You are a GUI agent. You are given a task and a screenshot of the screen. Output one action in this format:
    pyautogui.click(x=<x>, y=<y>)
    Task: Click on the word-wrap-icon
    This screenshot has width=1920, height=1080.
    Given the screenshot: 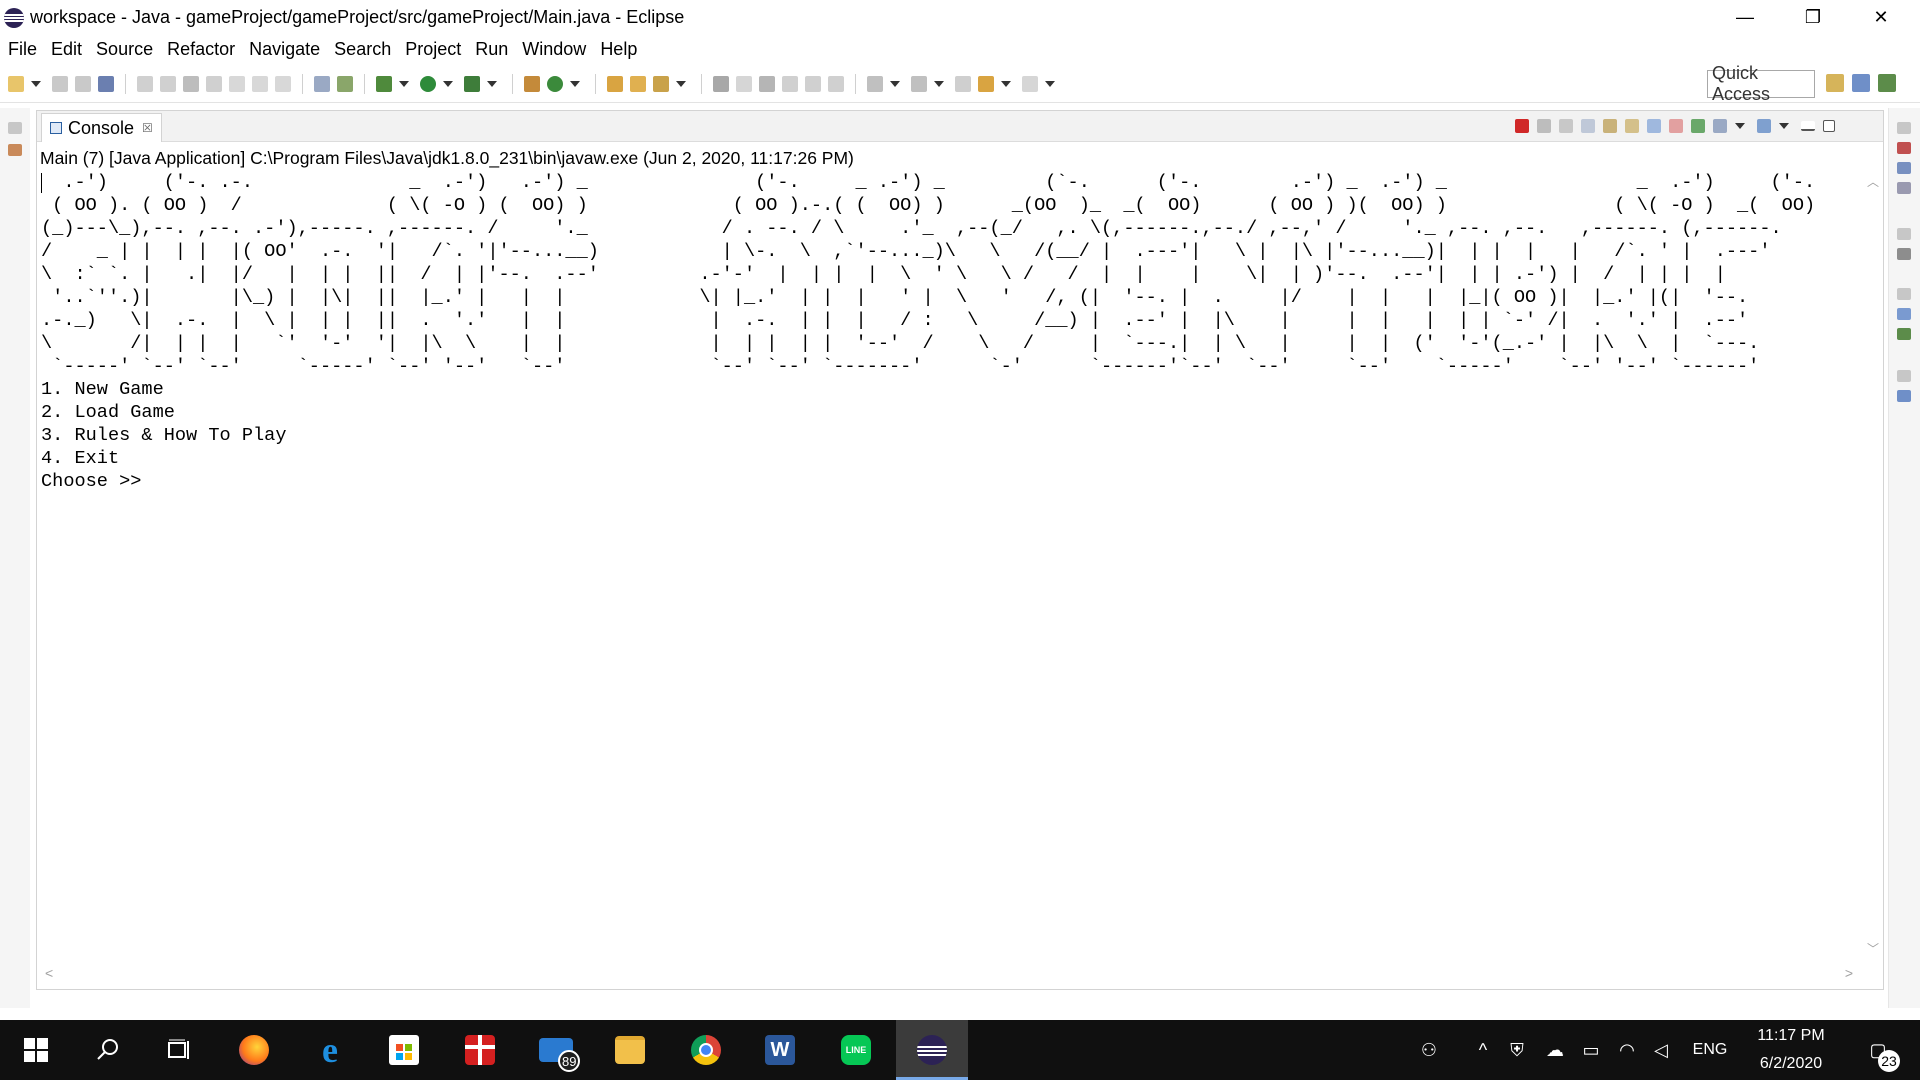 What is the action you would take?
    pyautogui.click(x=1632, y=126)
    